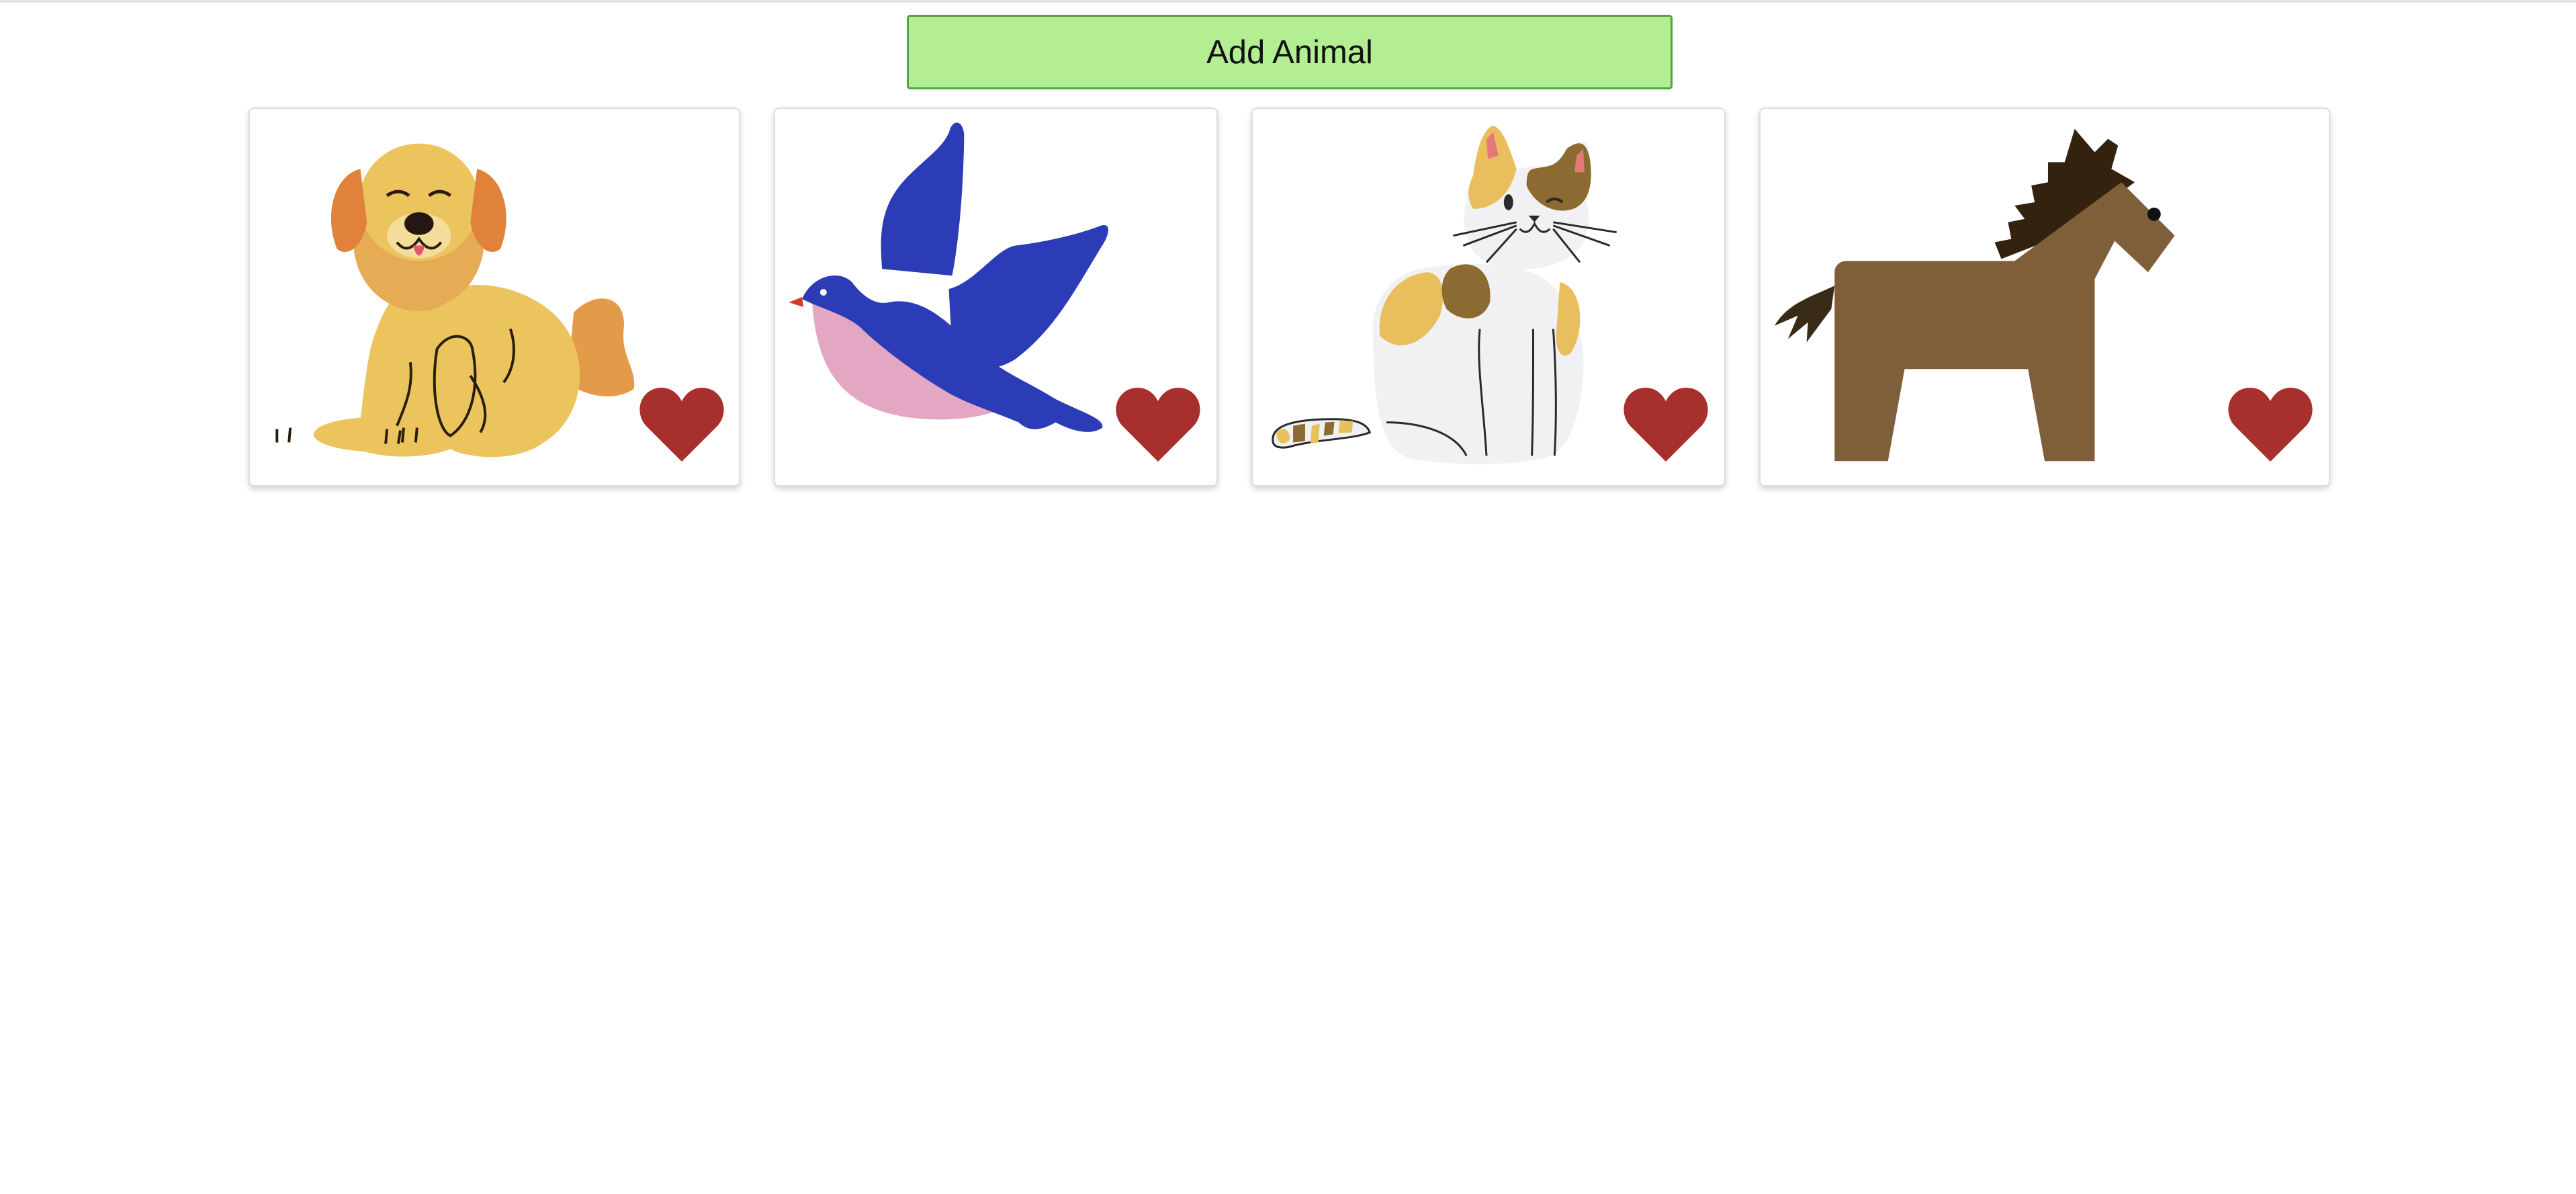 This screenshot has width=2576, height=1194. I want to click on top-border, so click(1288, 1).